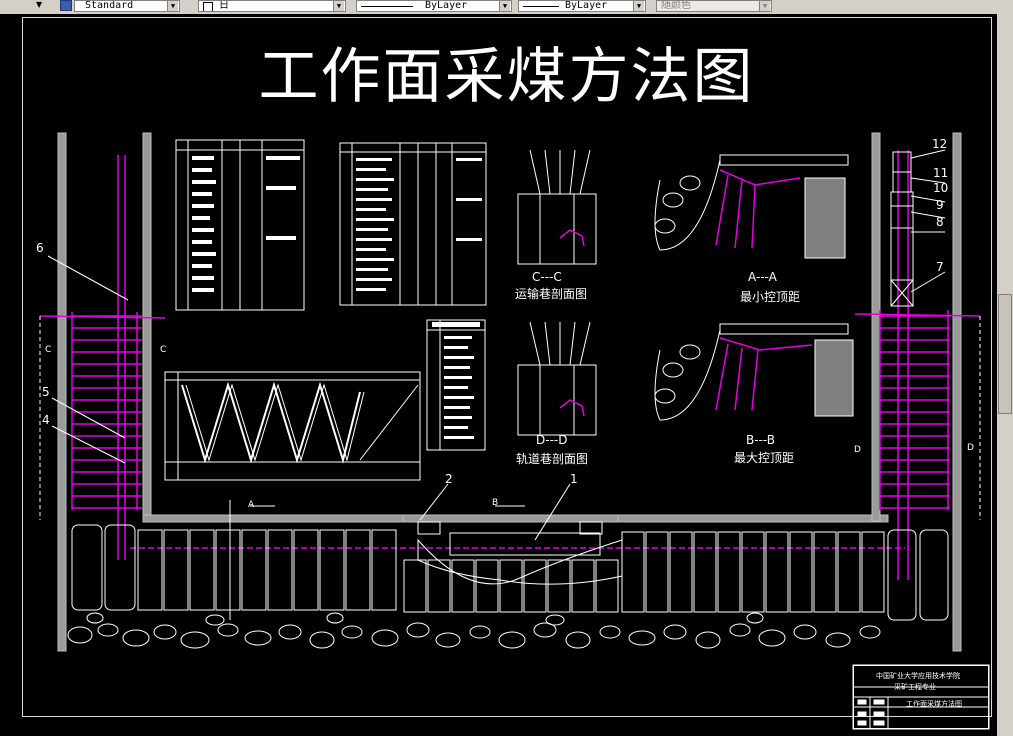 The image size is (1013, 736). Describe the element at coordinates (761, 440) in the screenshot. I see `section-label-b: B---B` at that location.